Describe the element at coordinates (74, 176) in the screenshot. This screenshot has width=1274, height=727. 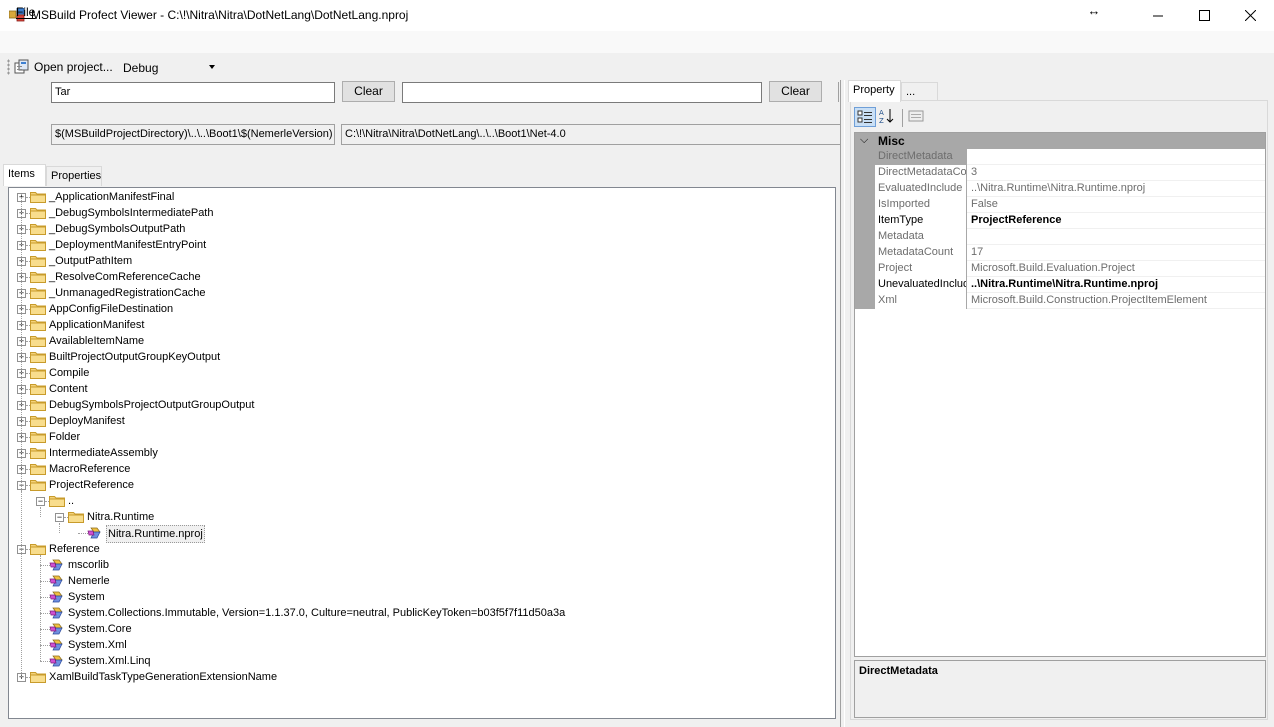
I see `tab-properties: Properties` at that location.